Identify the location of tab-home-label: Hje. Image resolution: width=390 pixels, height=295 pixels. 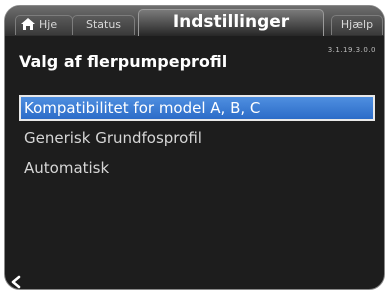
(48, 24).